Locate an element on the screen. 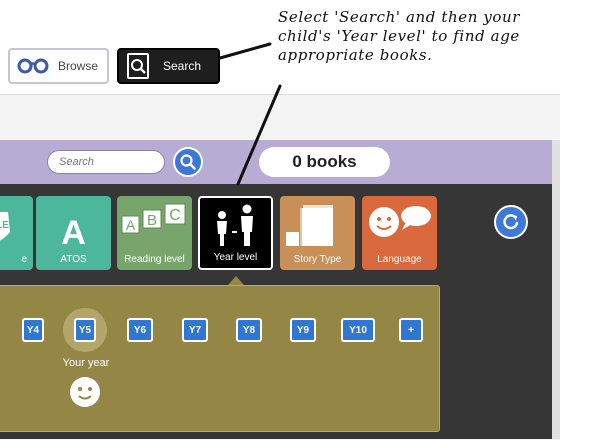 The height and width of the screenshot is (440, 601). panel-edge is located at coordinates (556, 289).